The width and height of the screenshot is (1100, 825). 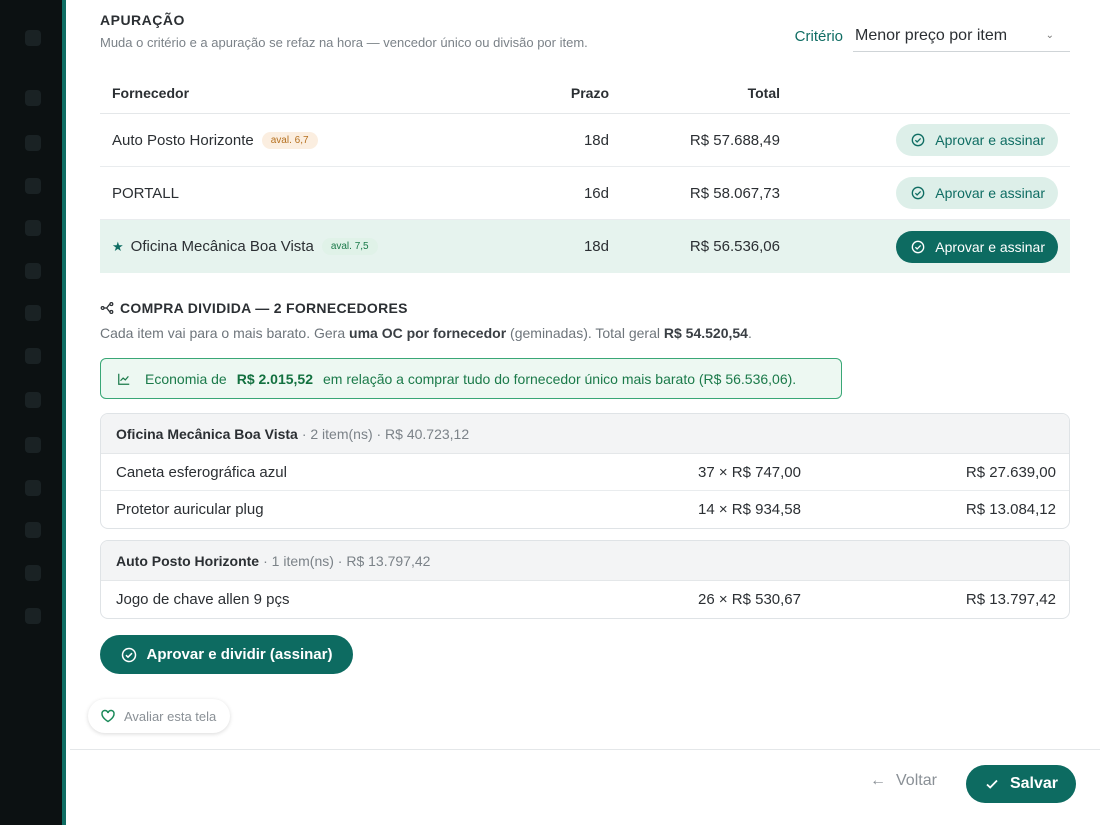 I want to click on rating-badge: aval. 7,5, so click(x=349, y=246).